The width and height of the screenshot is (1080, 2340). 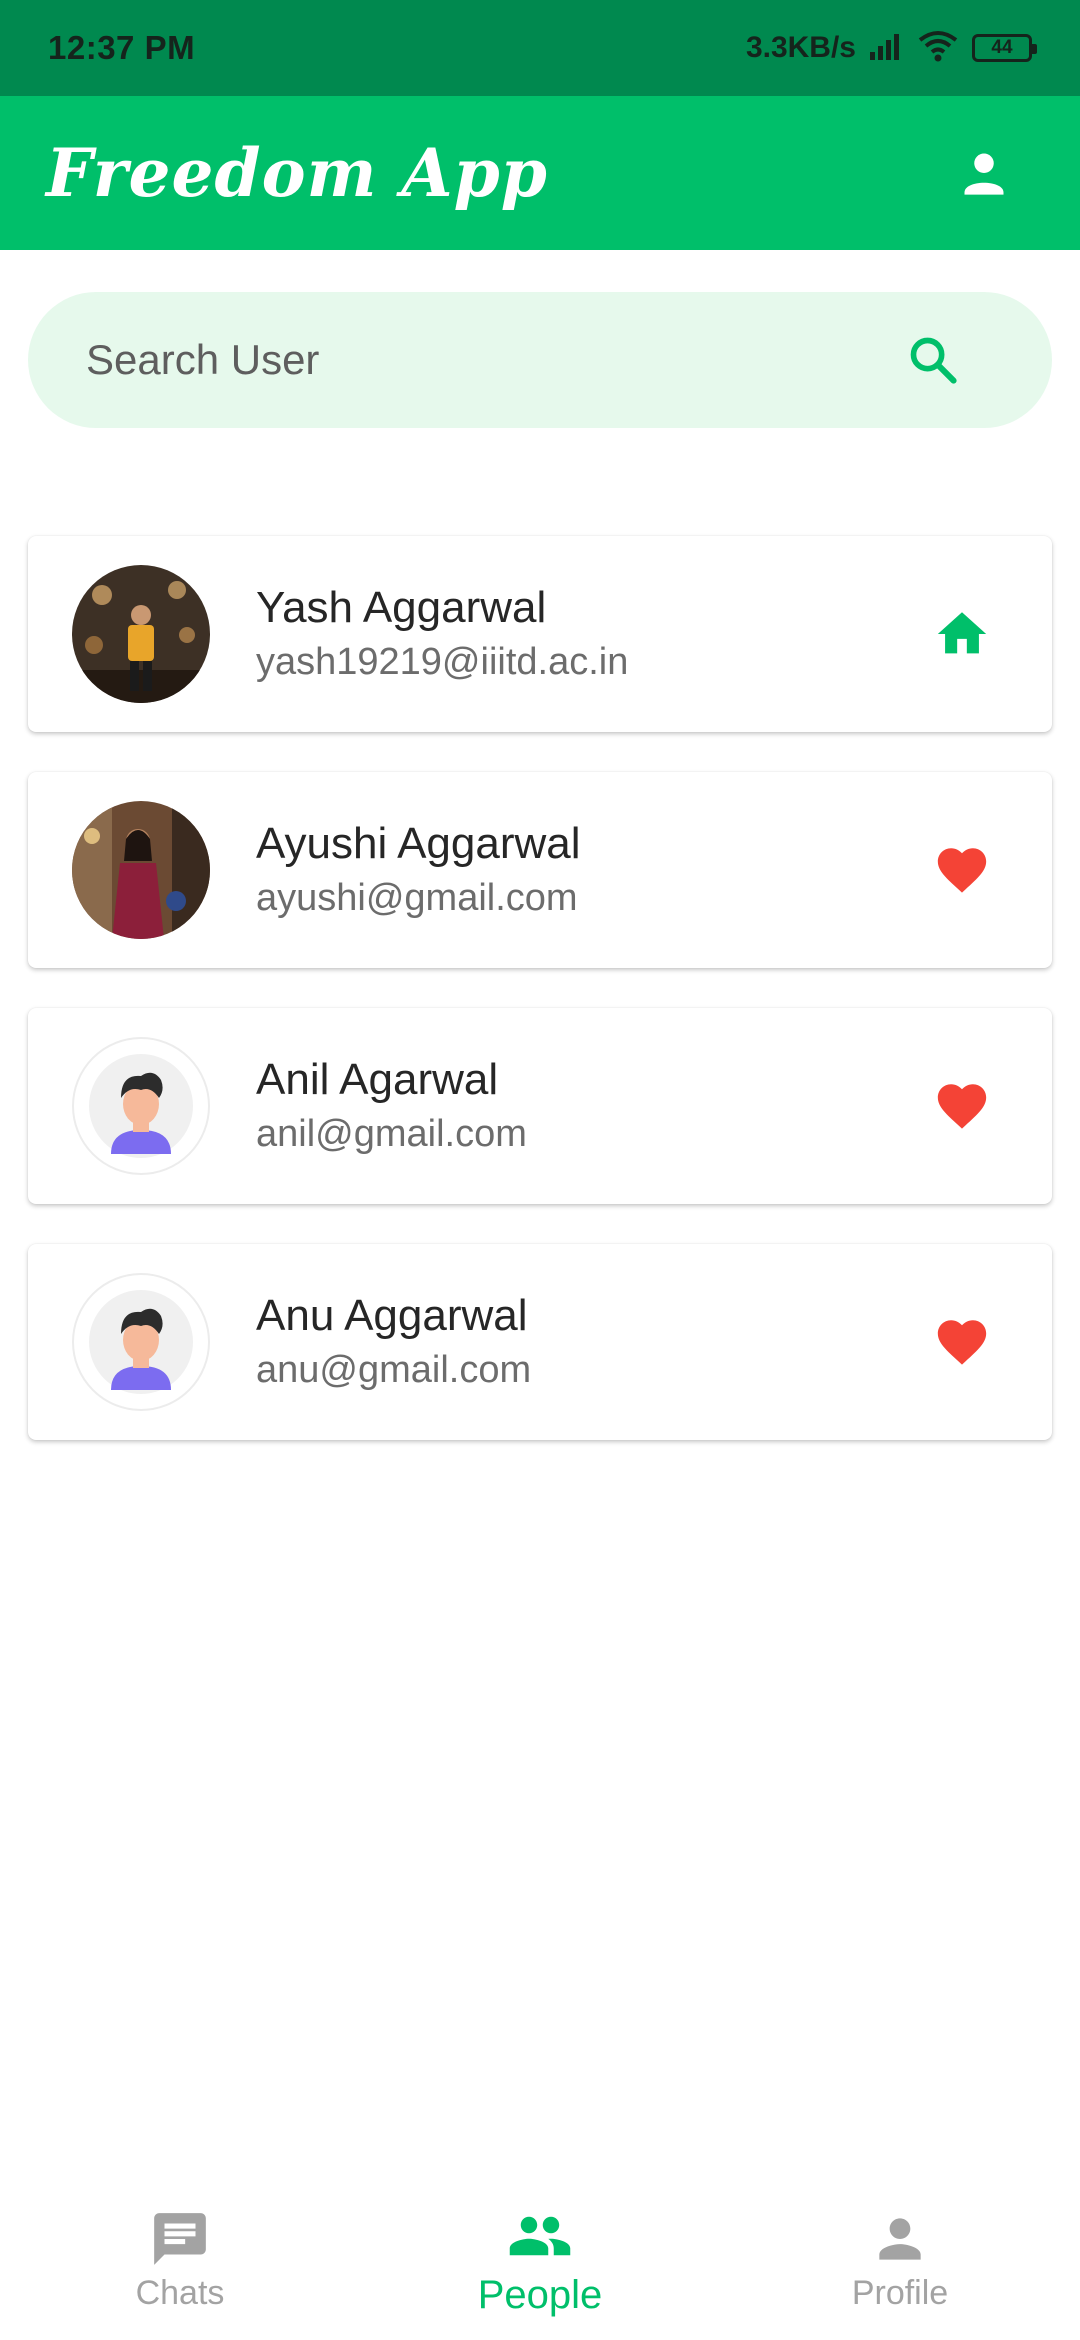 What do you see at coordinates (391, 1134) in the screenshot?
I see `user-email: anil@gmail.com` at bounding box center [391, 1134].